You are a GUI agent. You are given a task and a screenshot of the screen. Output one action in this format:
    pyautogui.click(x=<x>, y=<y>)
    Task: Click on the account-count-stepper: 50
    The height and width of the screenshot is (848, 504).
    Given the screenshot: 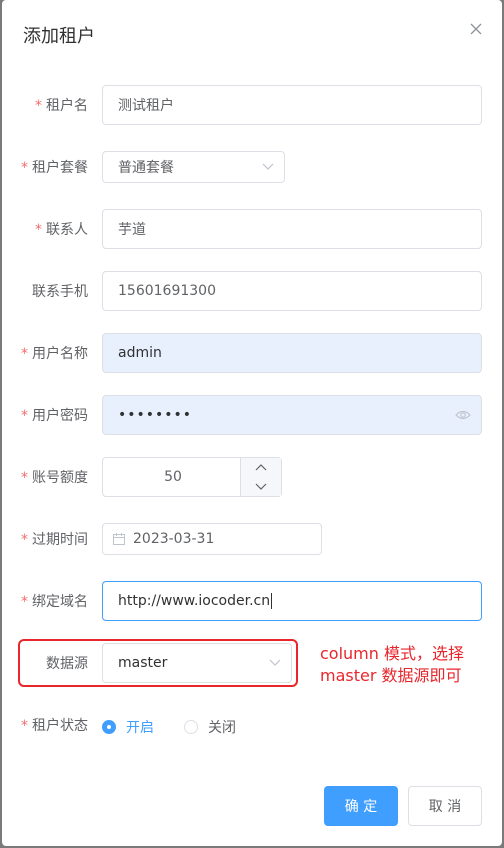 What is the action you would take?
    pyautogui.click(x=192, y=477)
    